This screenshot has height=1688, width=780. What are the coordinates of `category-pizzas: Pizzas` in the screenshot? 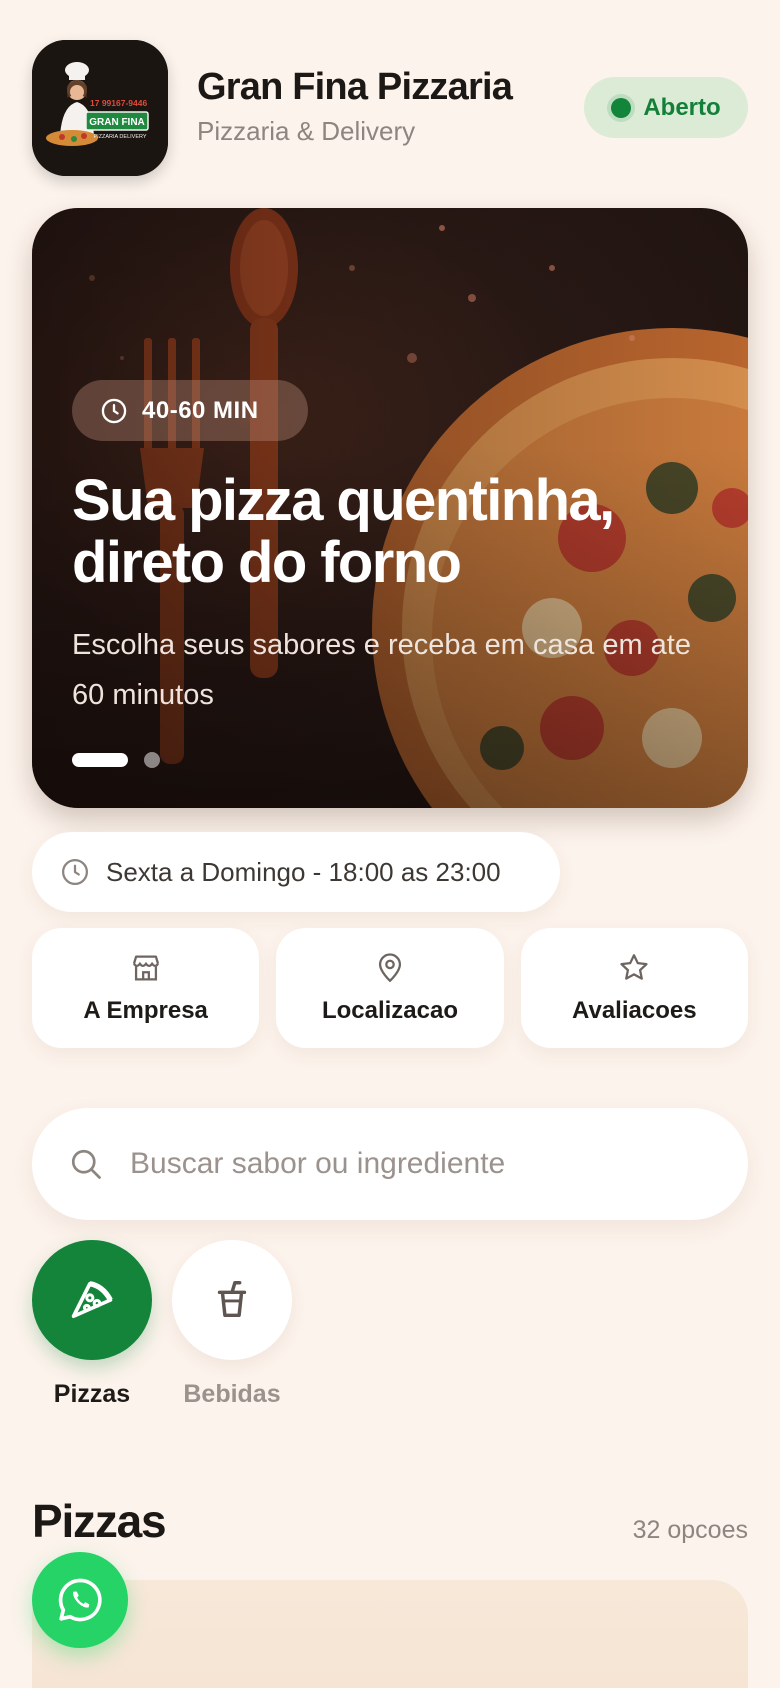 It's located at (92, 1324).